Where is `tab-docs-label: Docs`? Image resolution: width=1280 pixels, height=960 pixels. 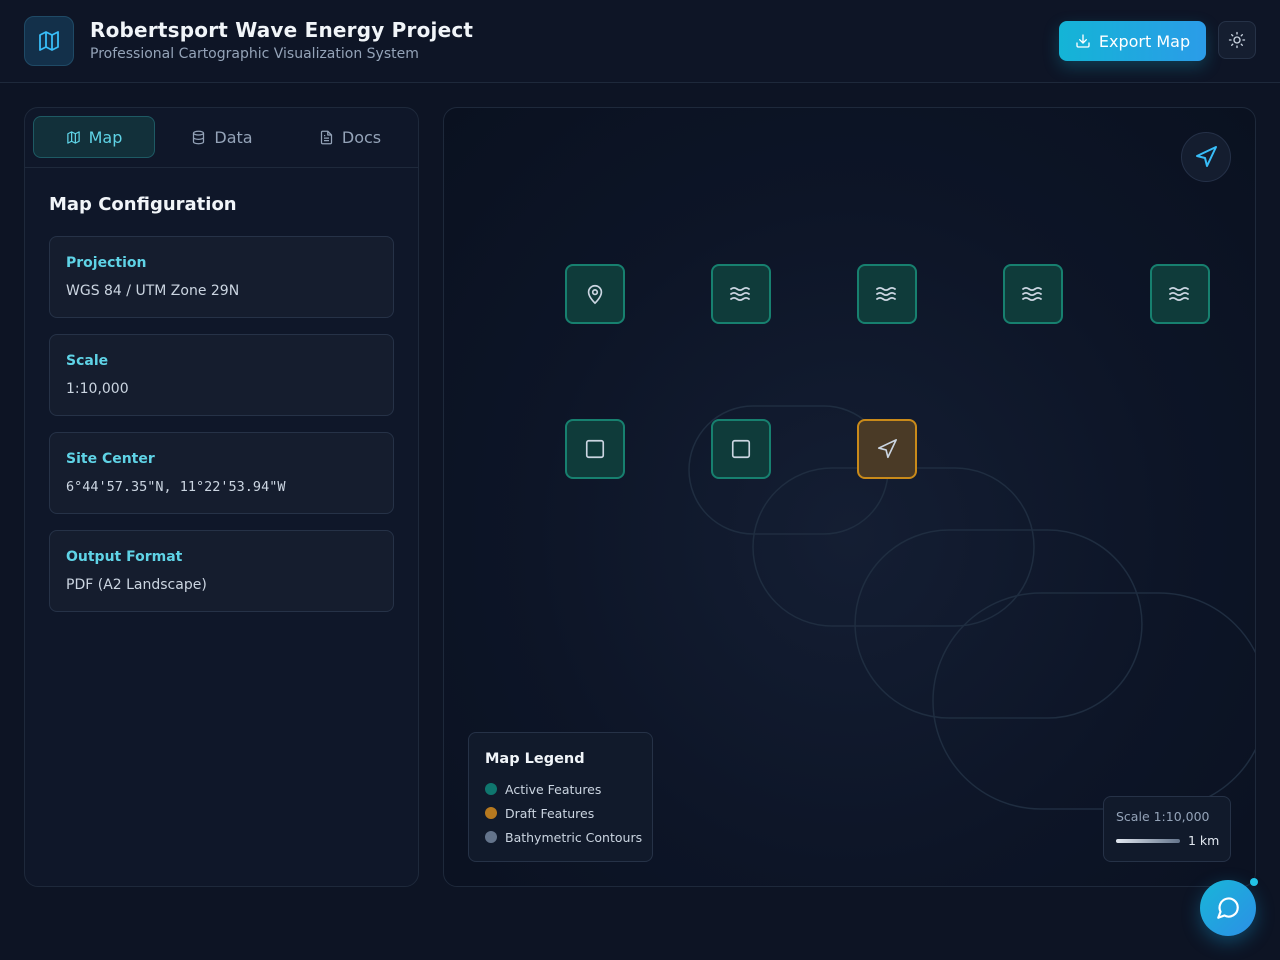 tab-docs-label: Docs is located at coordinates (361, 137).